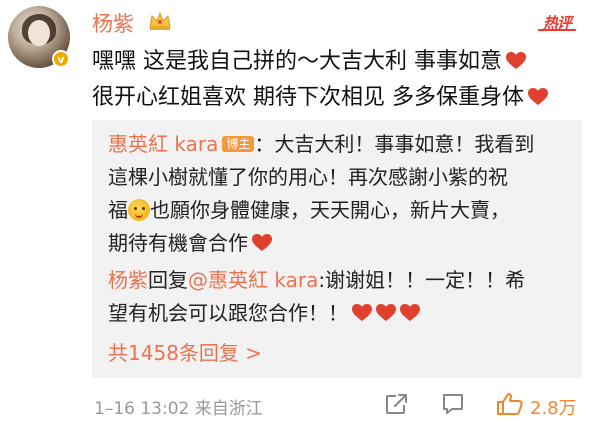 The height and width of the screenshot is (422, 600). I want to click on like-count: 2.8万, so click(553, 408).